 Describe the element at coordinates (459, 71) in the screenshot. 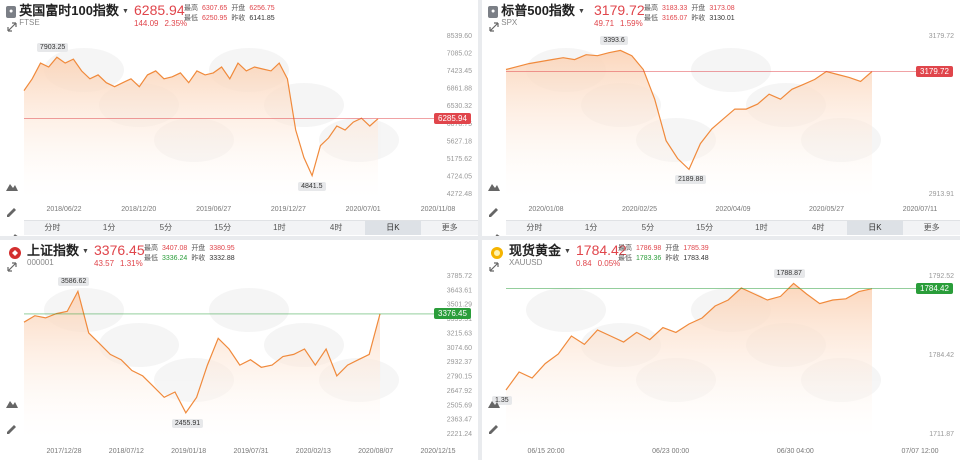

I see `y-axis-label: 7423.45` at that location.